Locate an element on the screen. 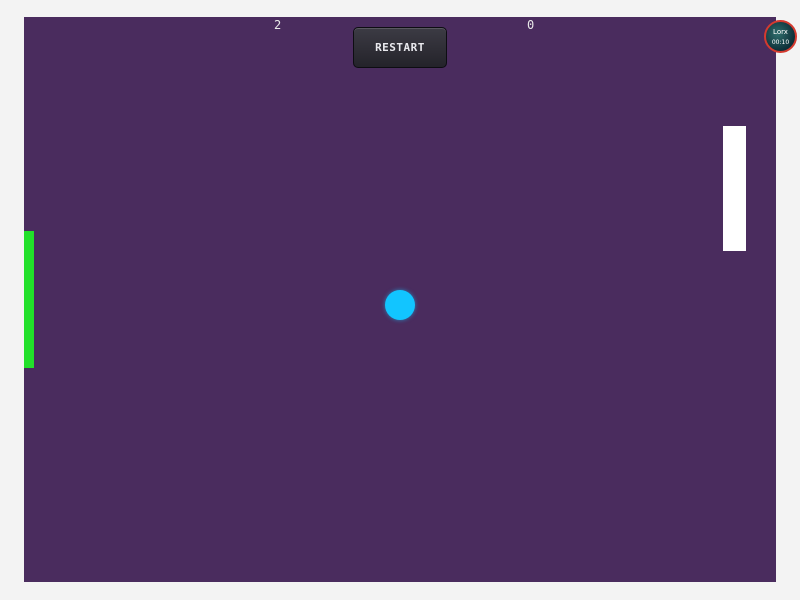  left-score: 2 is located at coordinates (278, 25).